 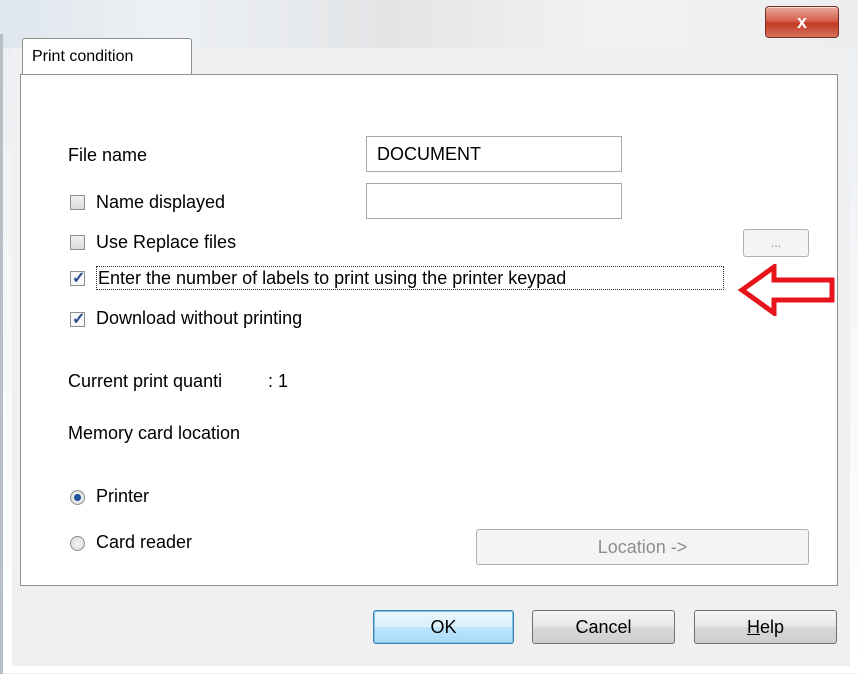 I want to click on file-name-value: DOCUMENT, so click(x=429, y=153).